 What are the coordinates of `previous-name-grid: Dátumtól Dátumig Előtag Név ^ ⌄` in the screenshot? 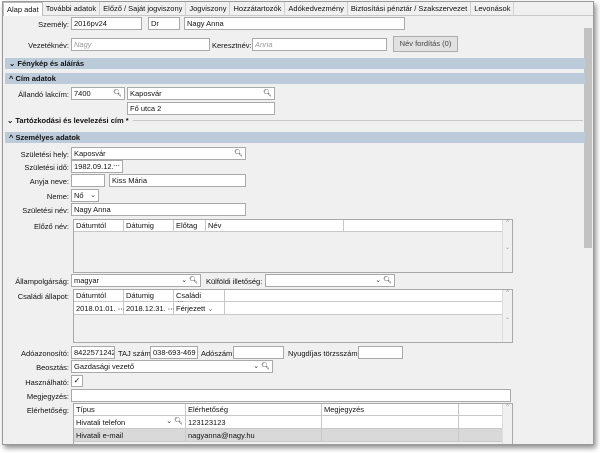 It's located at (293, 246).